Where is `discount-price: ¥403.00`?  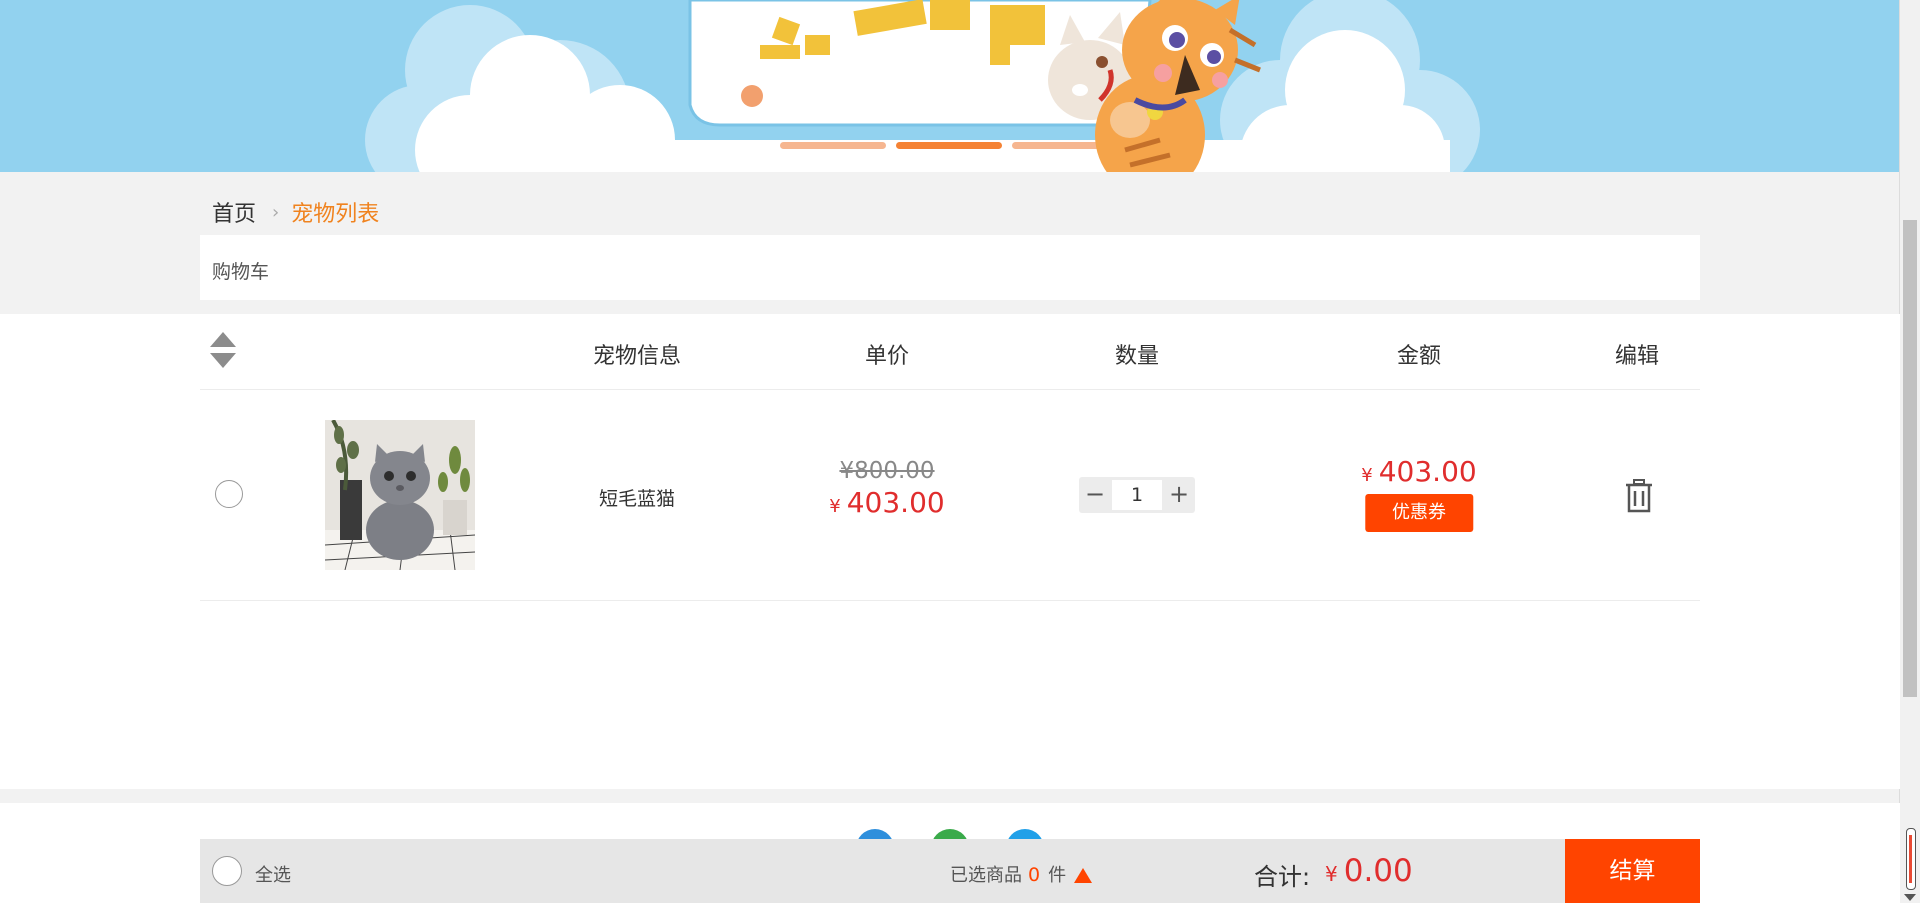 discount-price: ¥403.00 is located at coordinates (886, 502).